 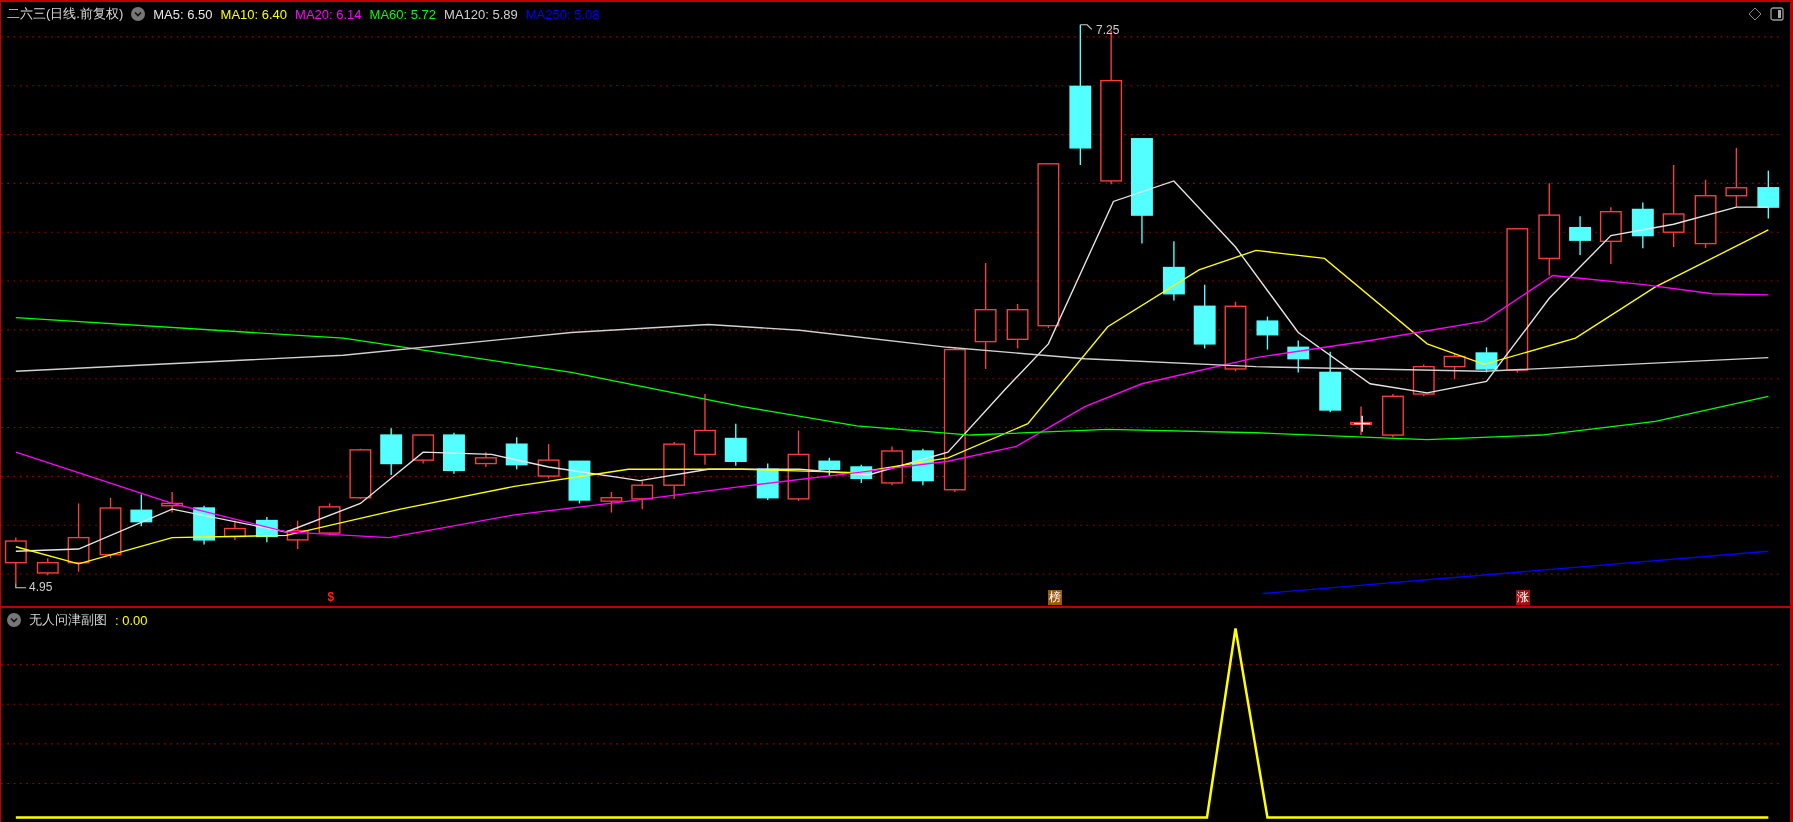 What do you see at coordinates (21, 585) in the screenshot?
I see `low-marker` at bounding box center [21, 585].